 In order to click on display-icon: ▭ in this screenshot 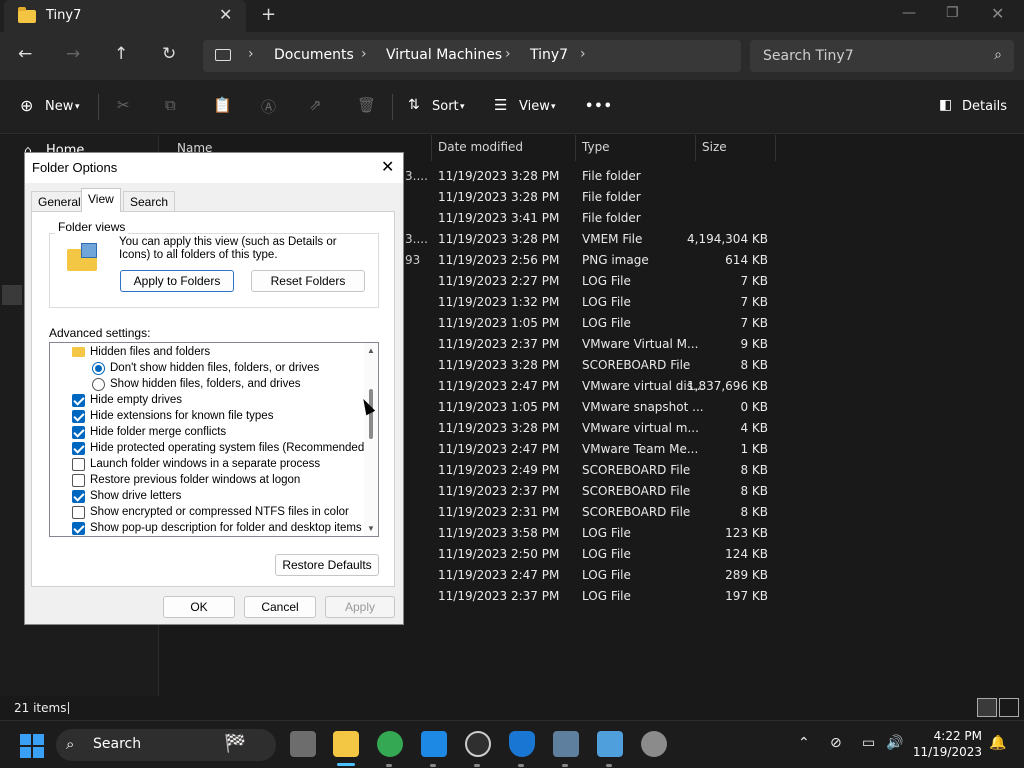, I will do `click(868, 743)`.